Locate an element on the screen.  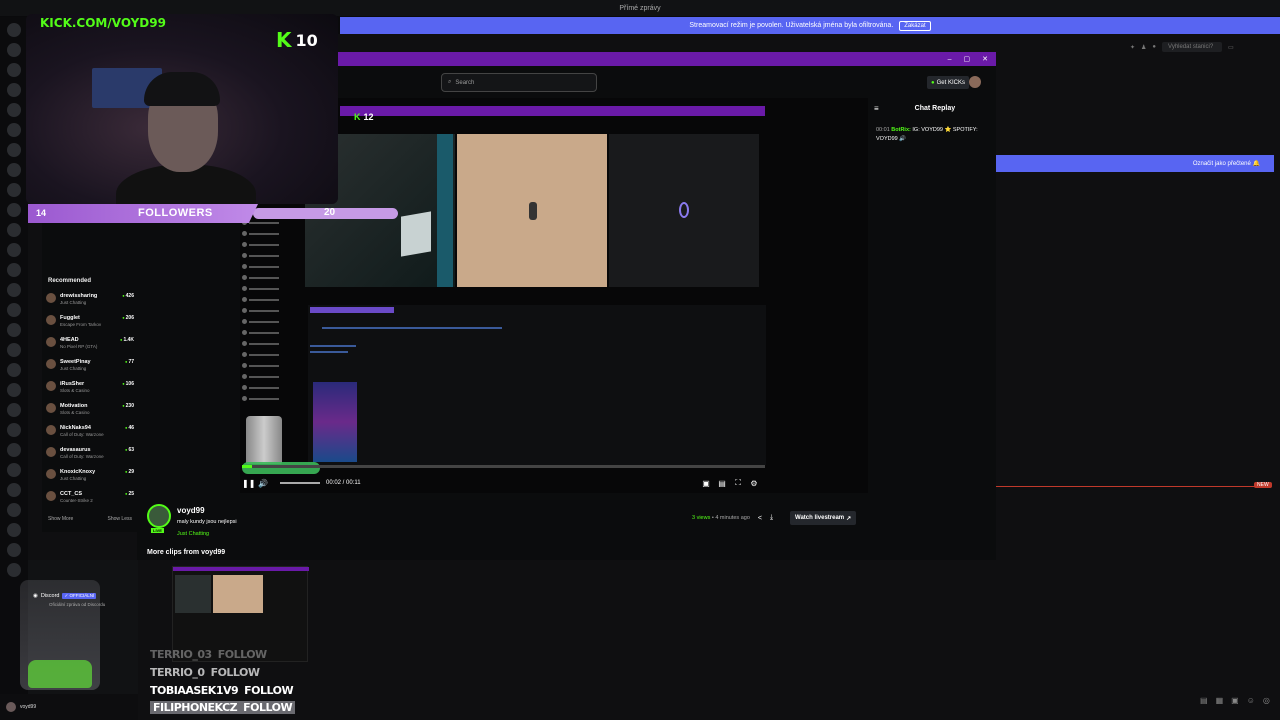
mark-read-label: Označit jako přečtené is located at coordinates (1221, 163).